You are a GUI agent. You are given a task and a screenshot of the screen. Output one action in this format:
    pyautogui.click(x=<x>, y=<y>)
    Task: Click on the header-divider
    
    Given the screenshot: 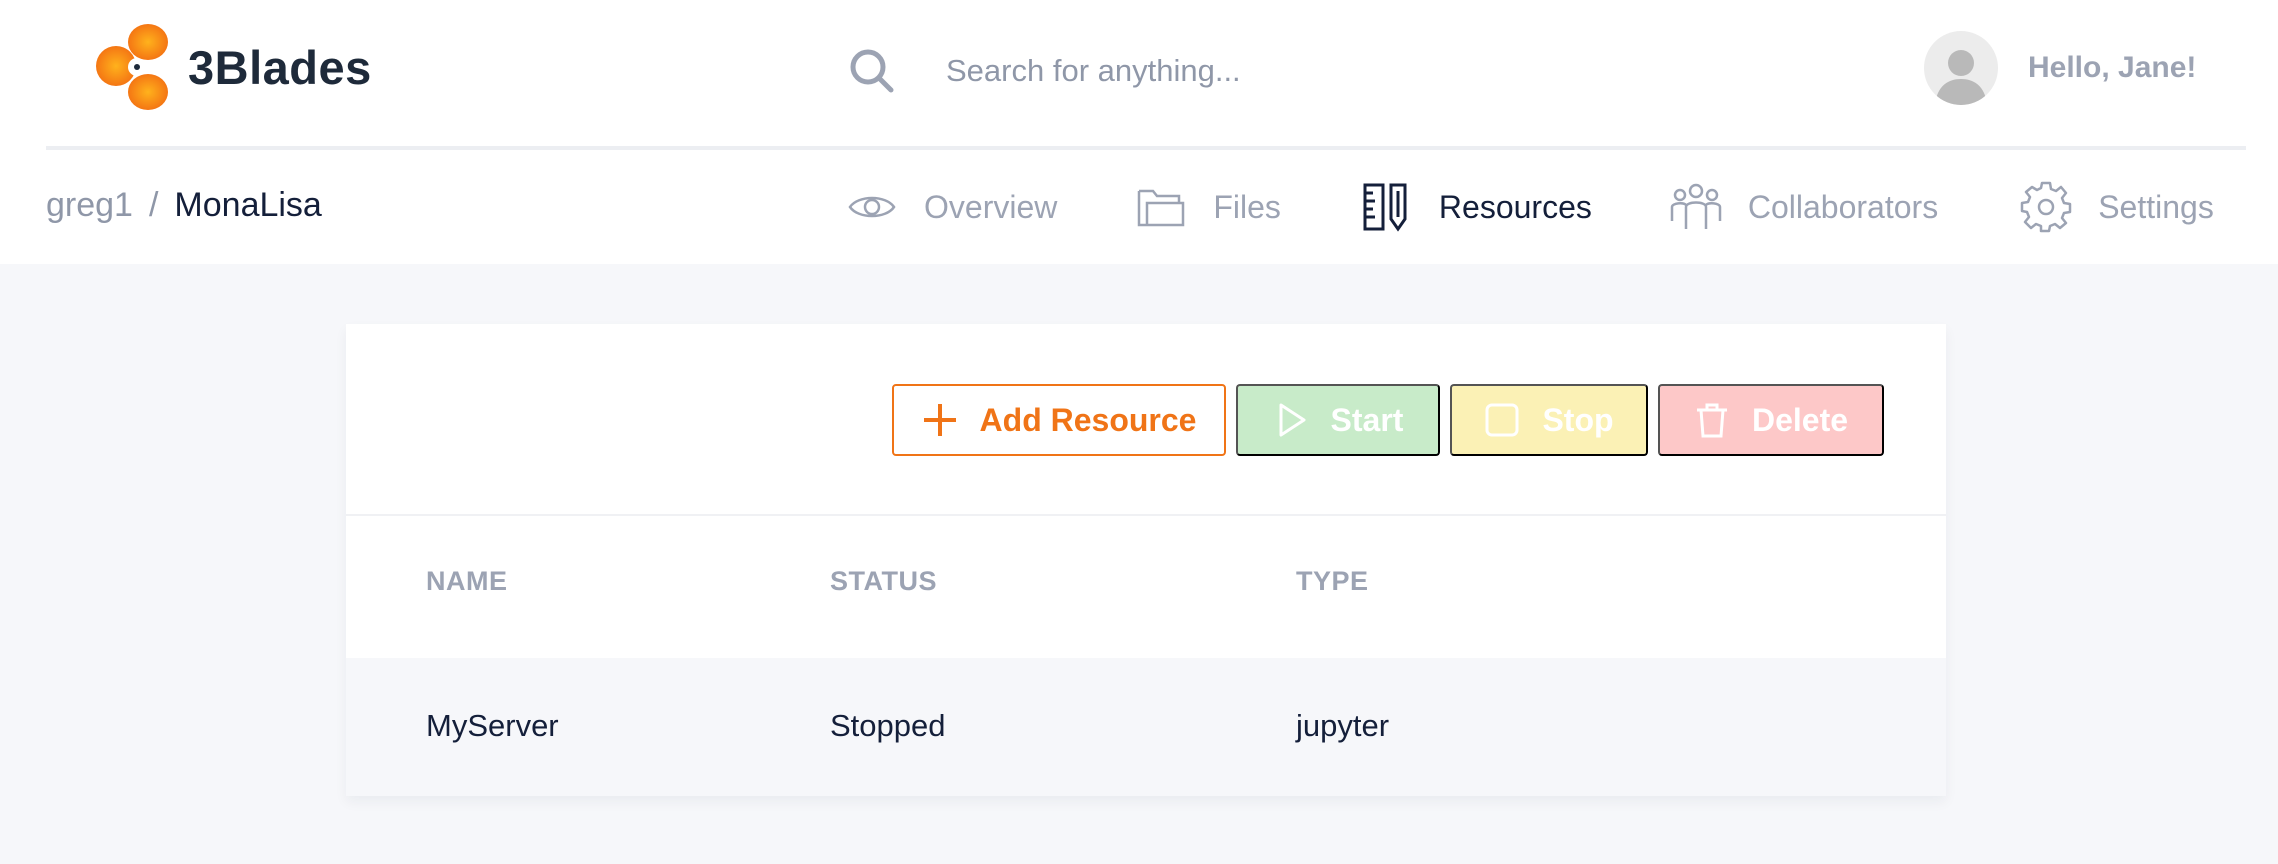 What is the action you would take?
    pyautogui.click(x=1146, y=148)
    